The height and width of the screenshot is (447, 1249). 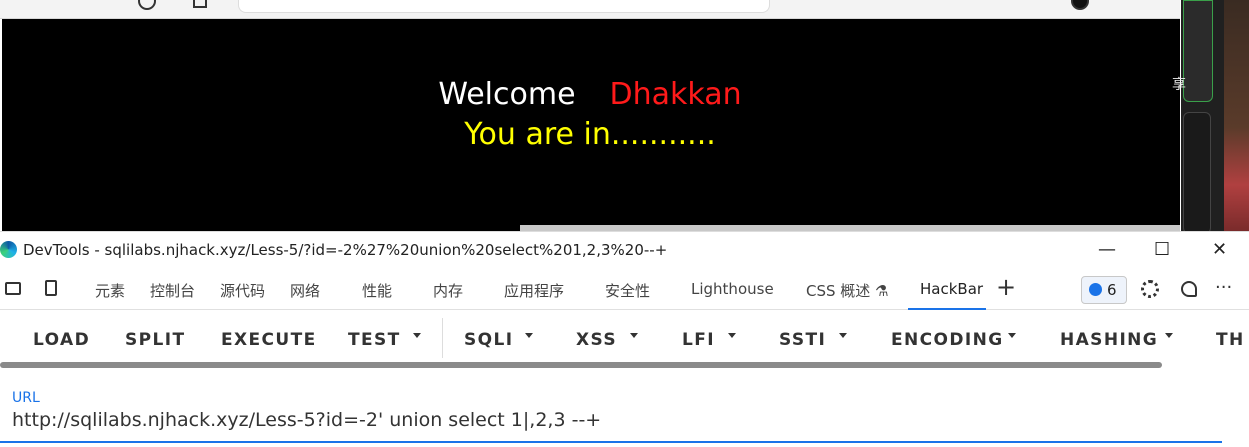 What do you see at coordinates (847, 290) in the screenshot?
I see `tab-css-overview: CSS 概述 ⚗` at bounding box center [847, 290].